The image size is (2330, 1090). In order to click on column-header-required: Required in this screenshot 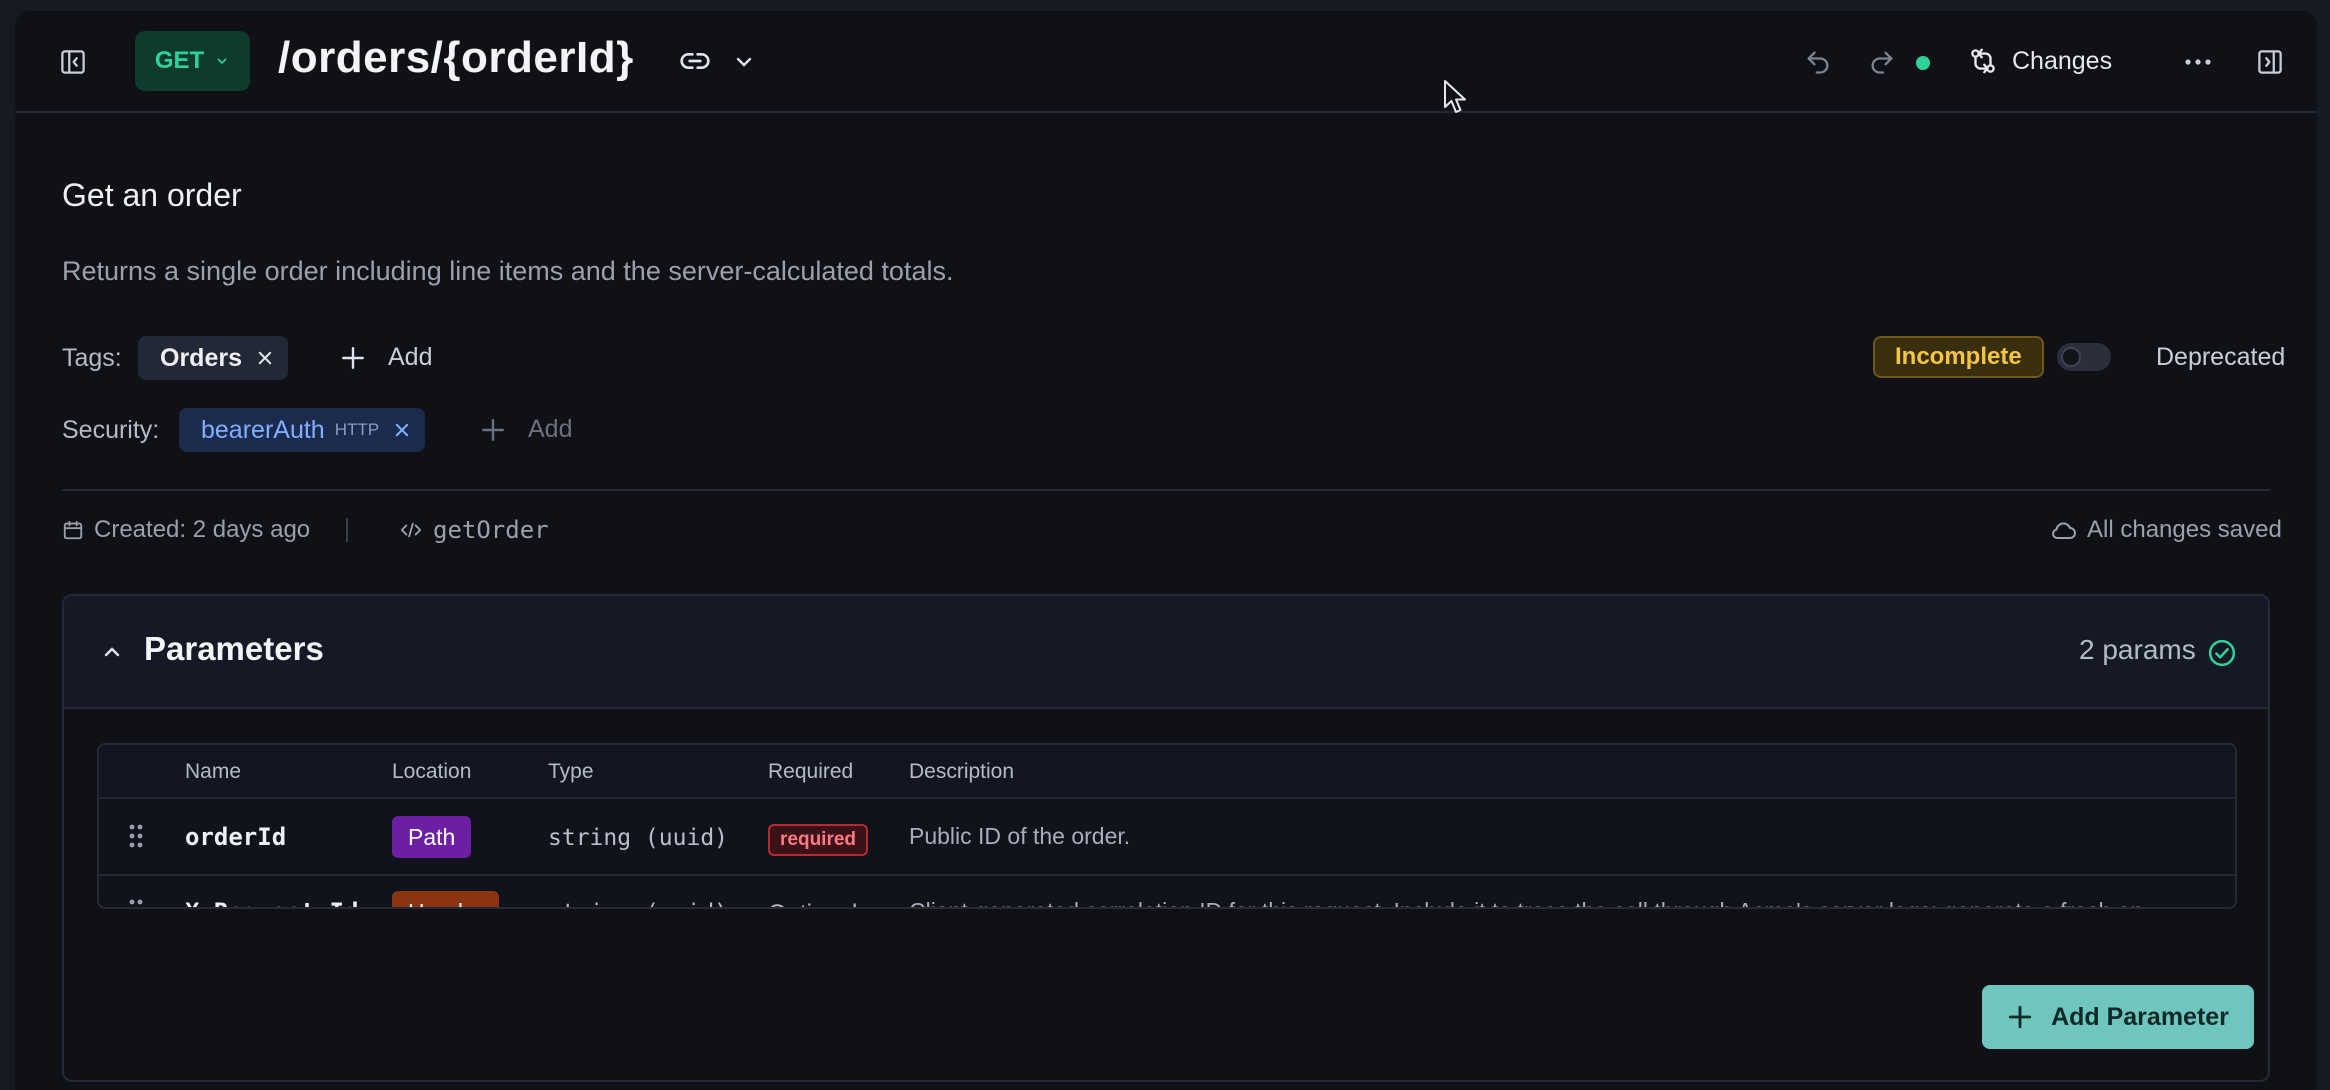, I will do `click(811, 771)`.